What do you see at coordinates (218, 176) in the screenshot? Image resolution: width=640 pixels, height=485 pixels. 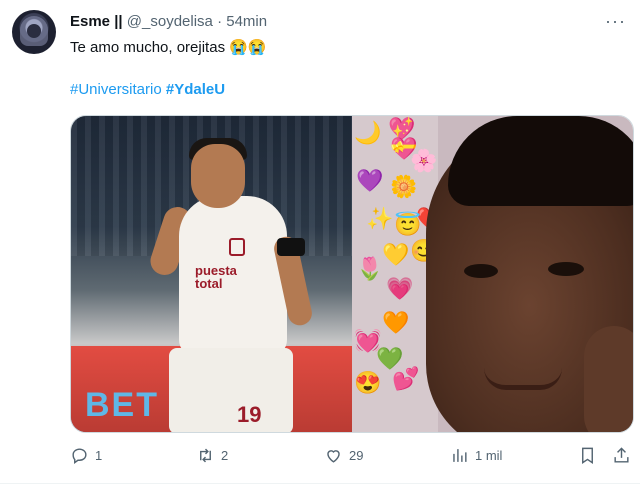 I see `player-head` at bounding box center [218, 176].